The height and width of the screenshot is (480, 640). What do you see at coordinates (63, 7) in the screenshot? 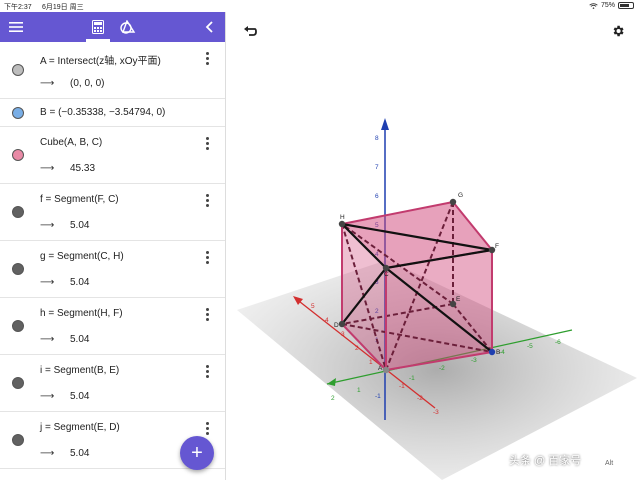
I see `status-date: 6月19日 周三` at bounding box center [63, 7].